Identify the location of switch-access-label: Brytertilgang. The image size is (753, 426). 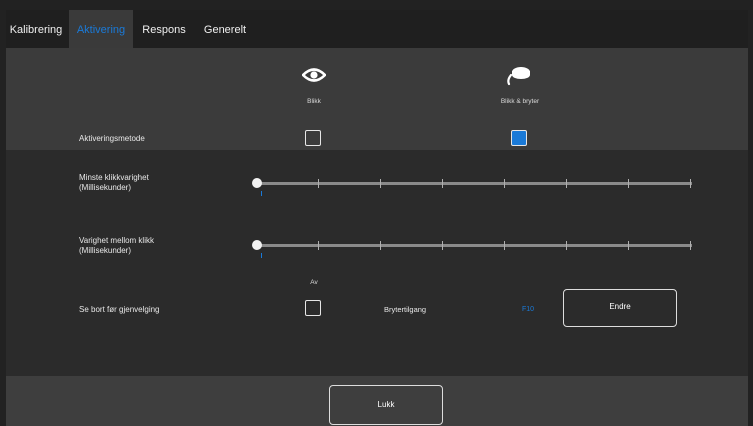
(405, 309).